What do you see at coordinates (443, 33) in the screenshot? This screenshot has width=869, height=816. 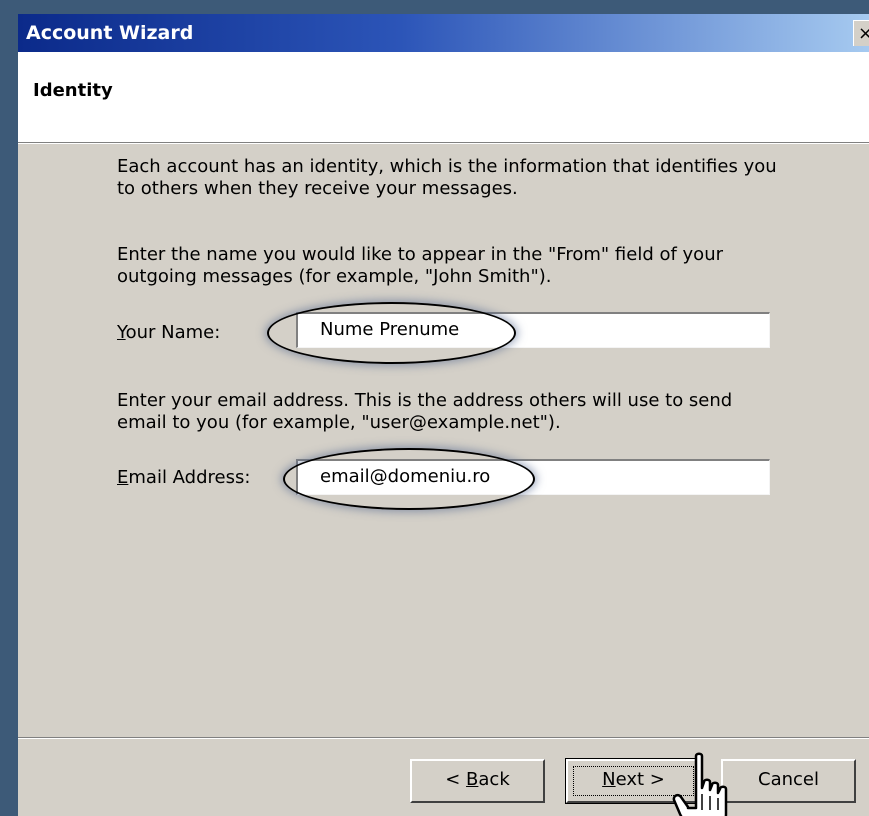 I see `title-bar: Account Wizard ×` at bounding box center [443, 33].